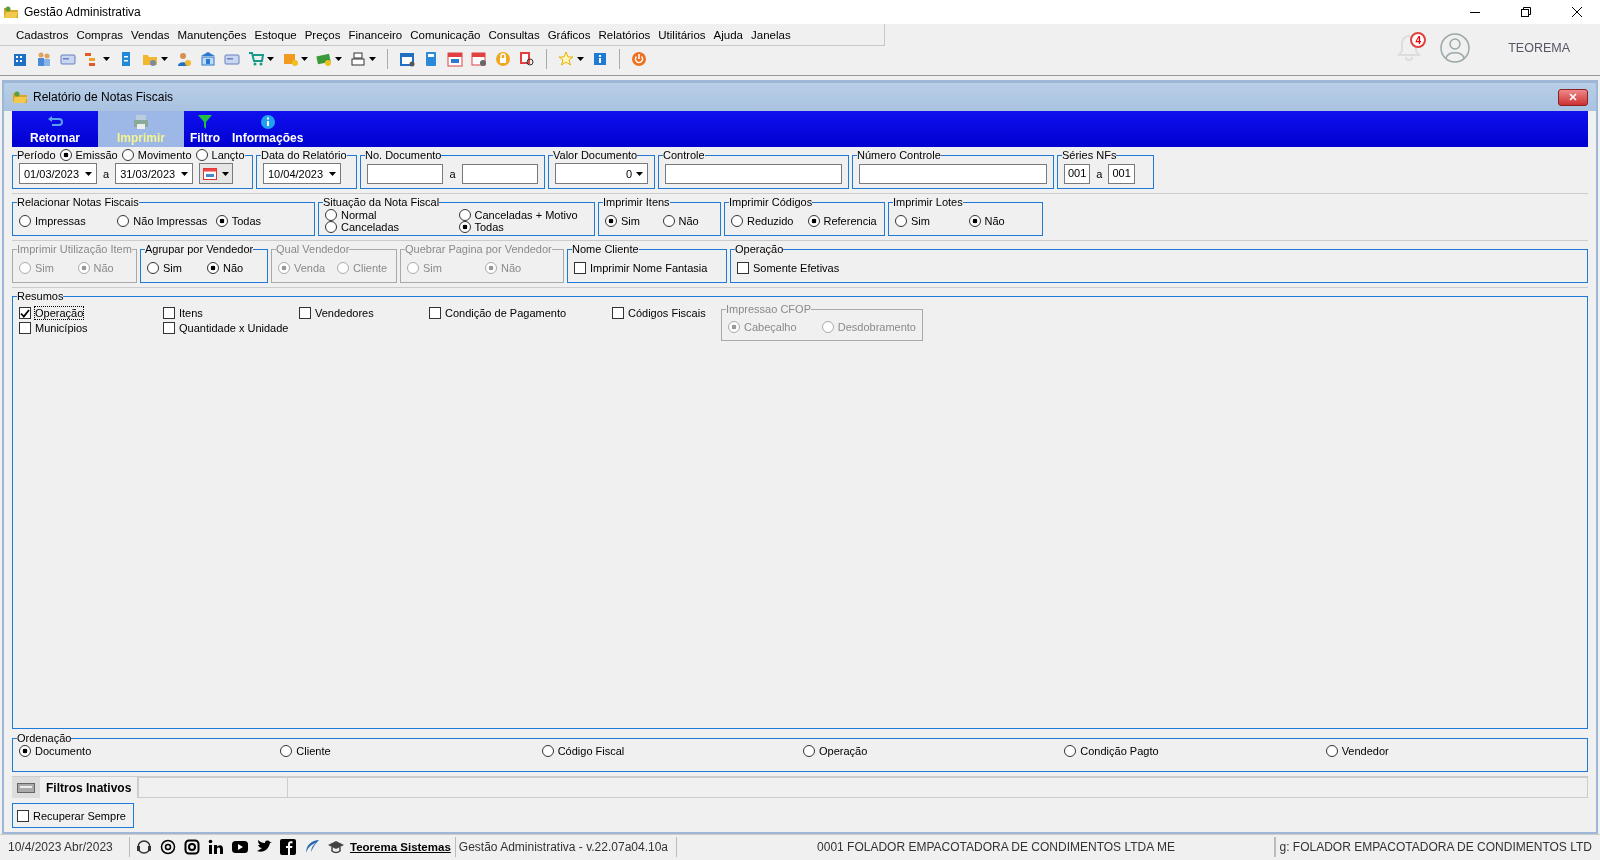 The height and width of the screenshot is (860, 1600). Describe the element at coordinates (26, 787) in the screenshot. I see `keyboard-icon` at that location.